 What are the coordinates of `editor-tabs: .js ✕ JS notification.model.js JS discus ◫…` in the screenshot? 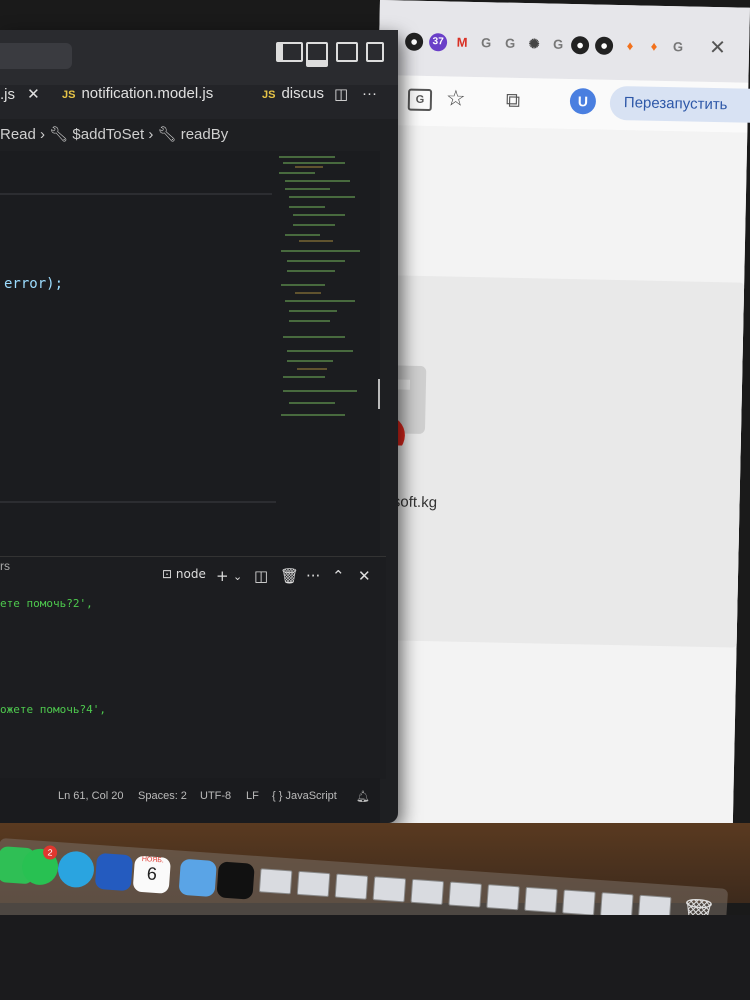 It's located at (199, 102).